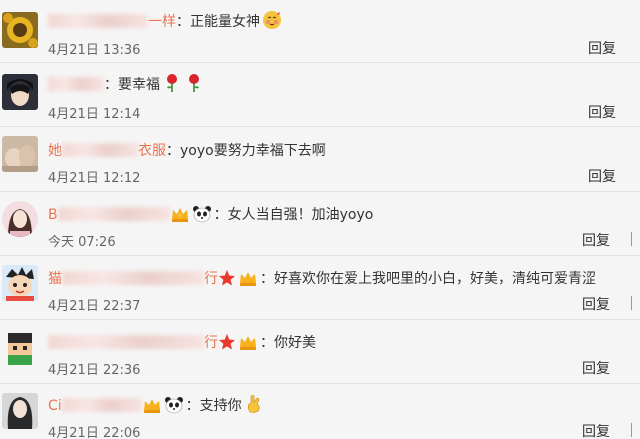 The image size is (640, 439). What do you see at coordinates (435, 279) in the screenshot?
I see `comment-content: 好喜欢你在爱上我吧里的小白，好美，清纯可爱青涩` at bounding box center [435, 279].